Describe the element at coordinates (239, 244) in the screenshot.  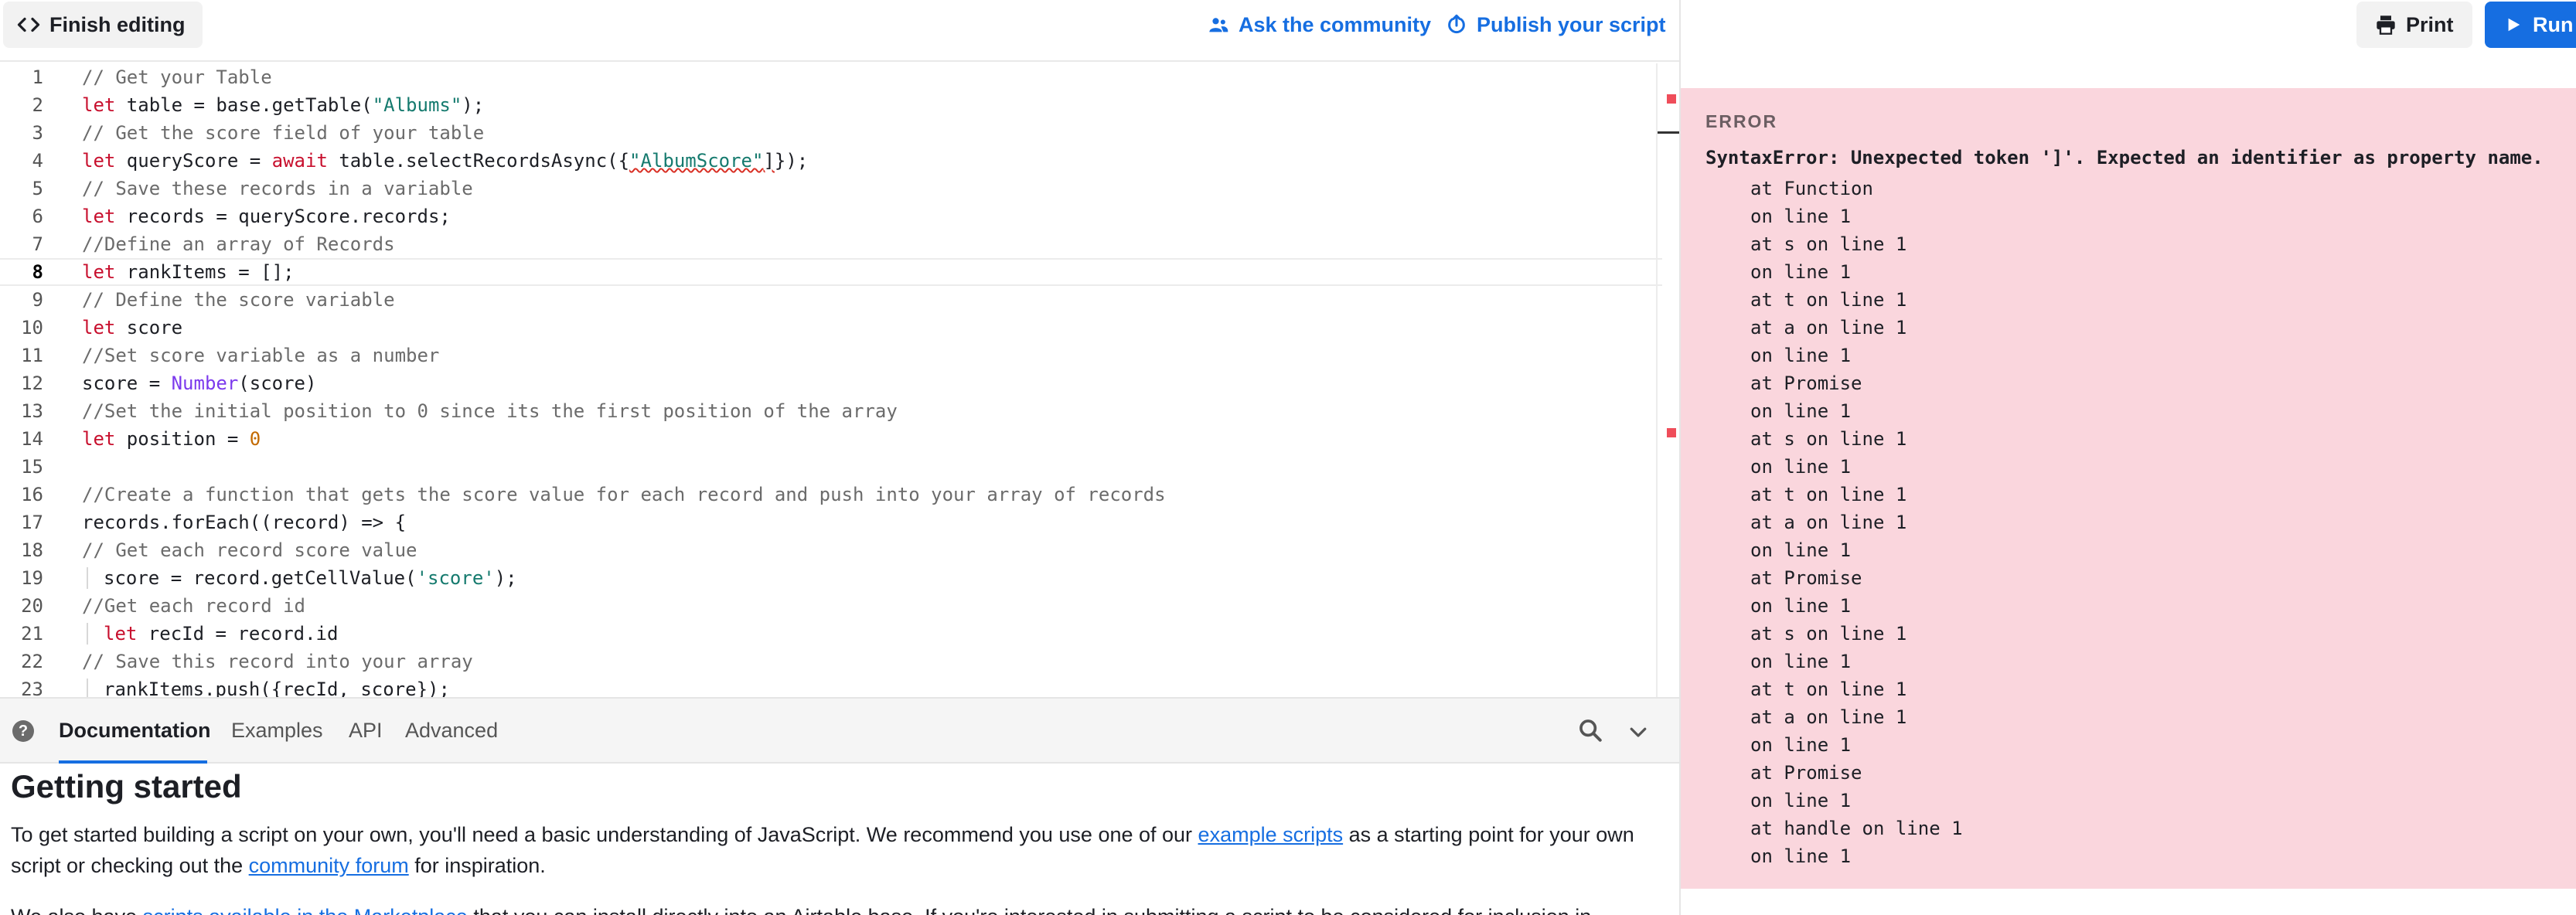
I see `code-text: //Define an array of Records` at that location.